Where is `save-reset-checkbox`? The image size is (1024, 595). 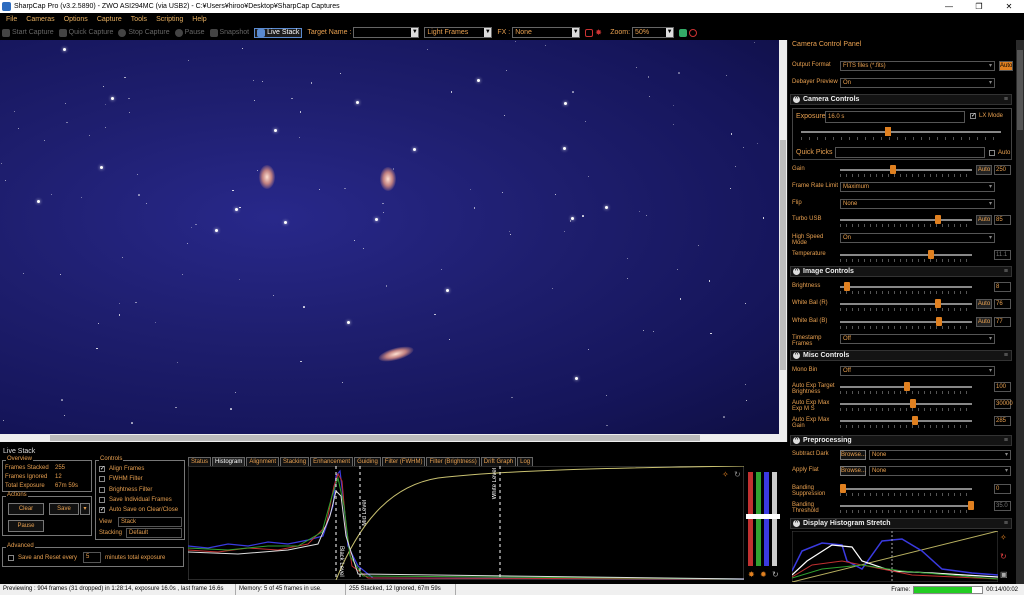
save-reset-checkbox is located at coordinates (11, 558).